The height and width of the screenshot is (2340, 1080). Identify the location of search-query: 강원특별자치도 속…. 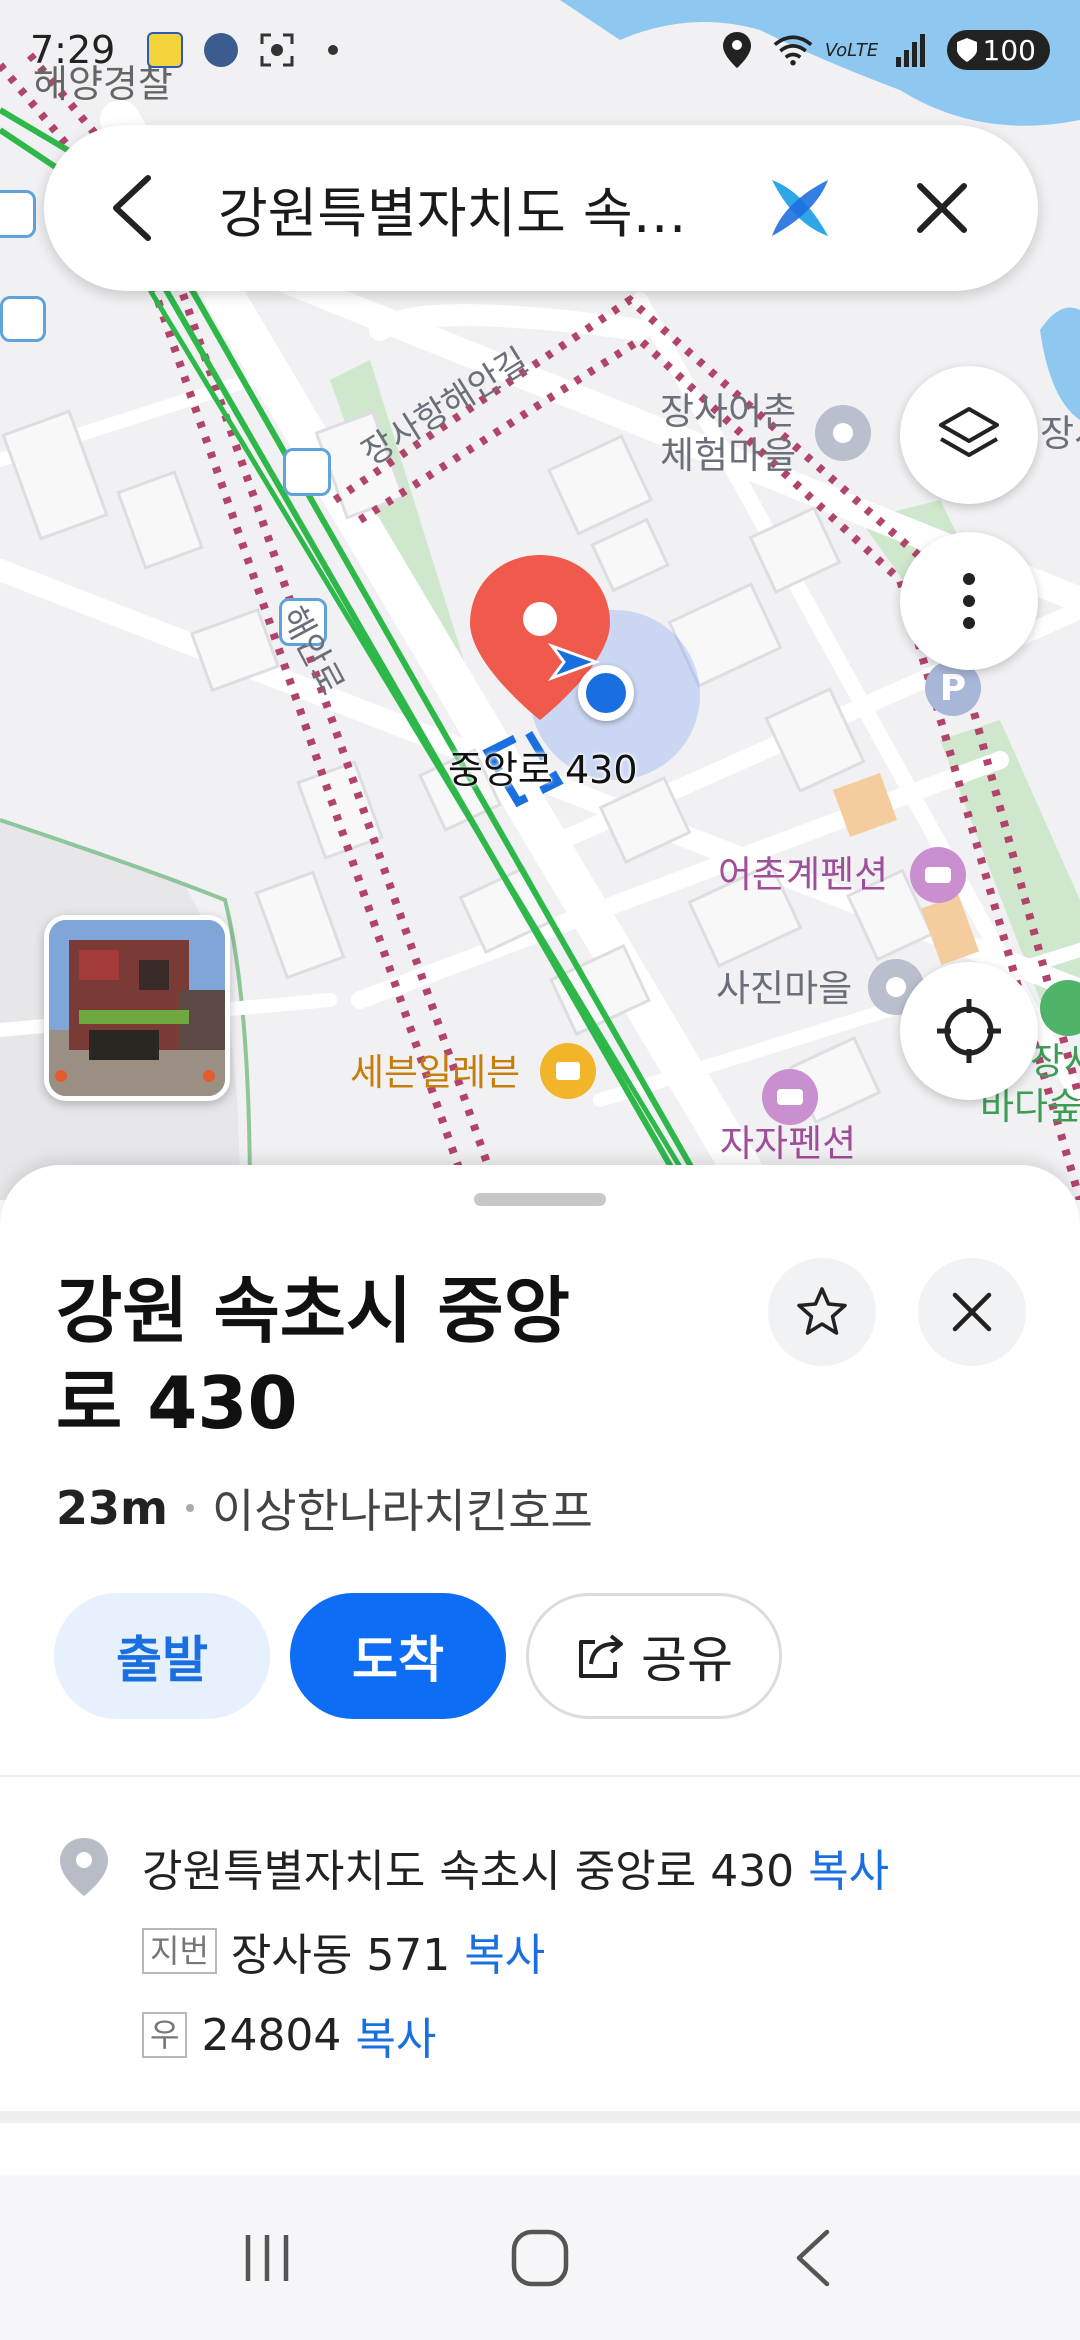
(458, 208).